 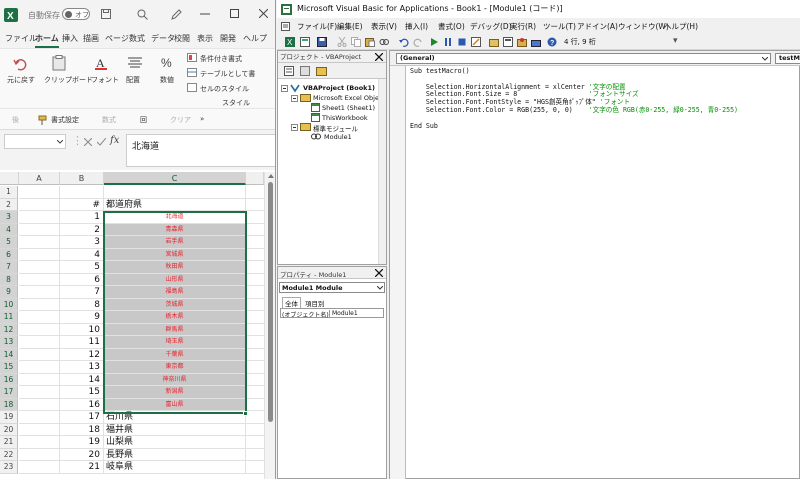 What do you see at coordinates (175, 429) in the screenshot?
I see `cell-c: 福井県` at bounding box center [175, 429].